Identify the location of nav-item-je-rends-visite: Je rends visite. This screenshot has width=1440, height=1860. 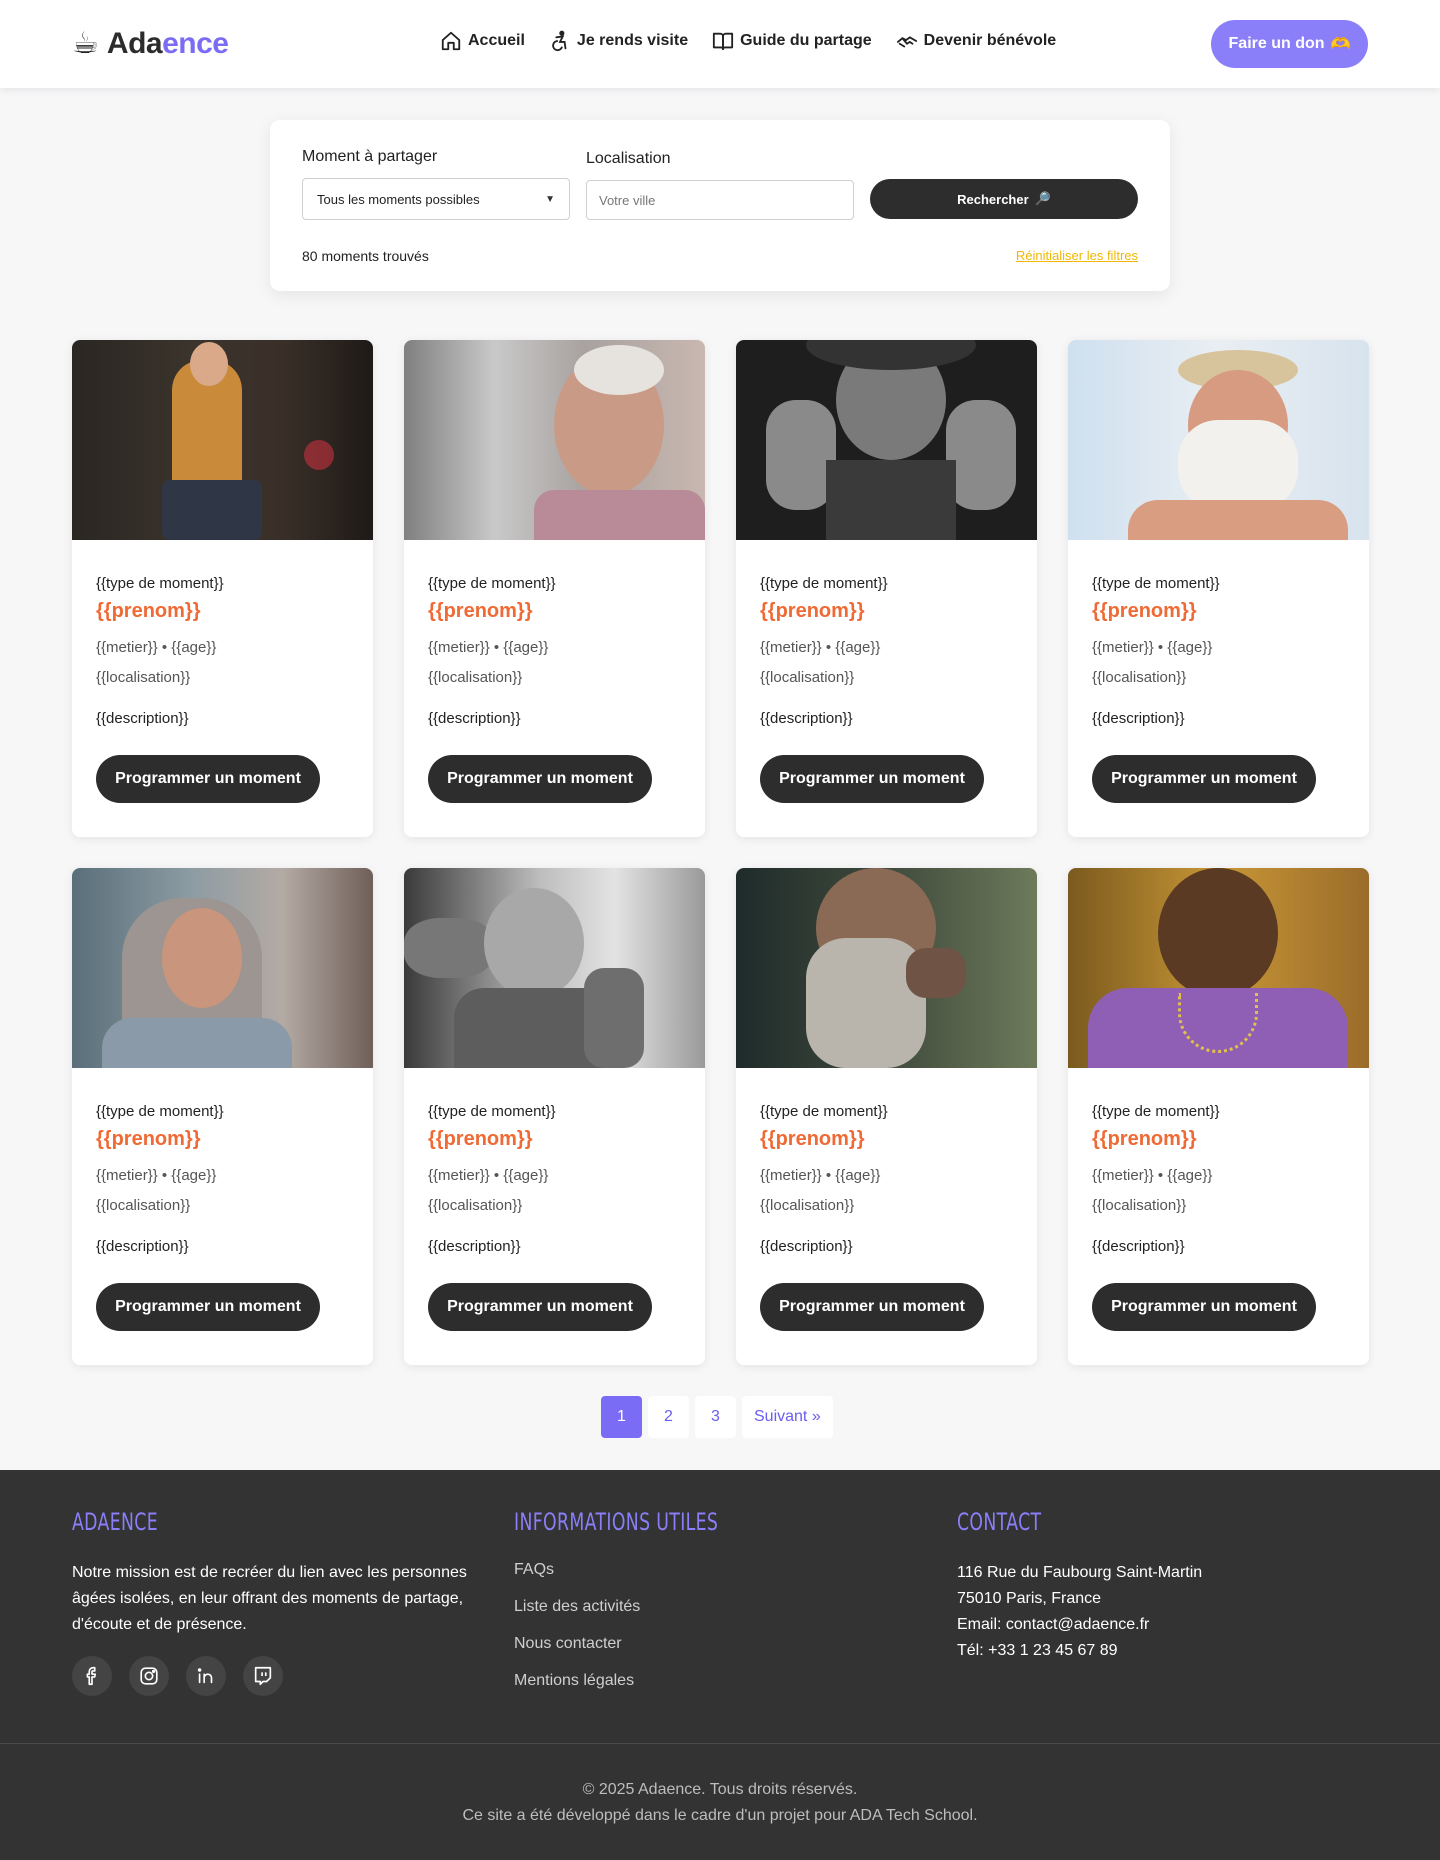
(618, 41).